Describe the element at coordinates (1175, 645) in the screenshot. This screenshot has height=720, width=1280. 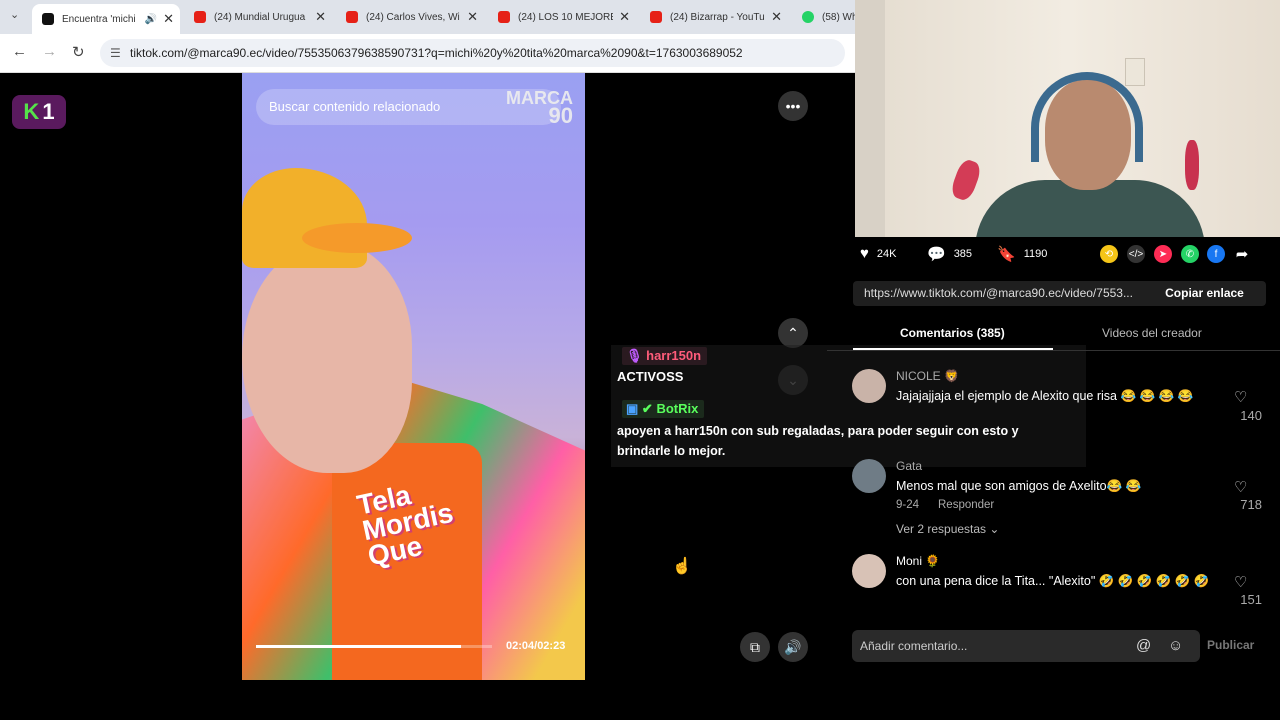
I see `emoji-icon: ☺` at that location.